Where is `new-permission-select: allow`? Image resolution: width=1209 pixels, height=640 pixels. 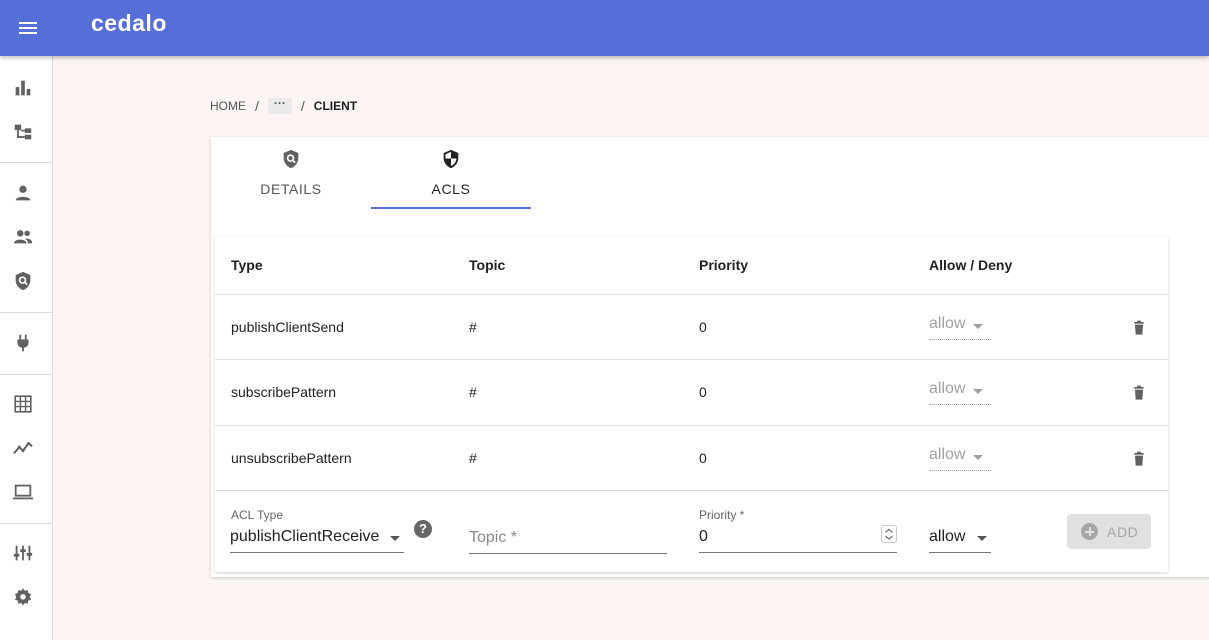
new-permission-select: allow is located at coordinates (960, 539).